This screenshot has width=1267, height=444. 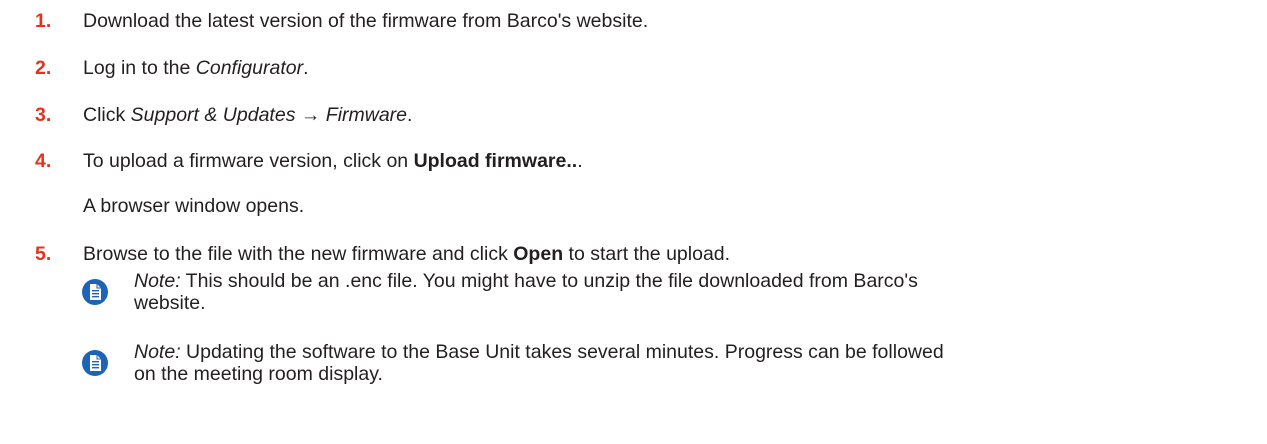 I want to click on step-text-prefix: To upload a firmware version, click on, so click(x=248, y=161).